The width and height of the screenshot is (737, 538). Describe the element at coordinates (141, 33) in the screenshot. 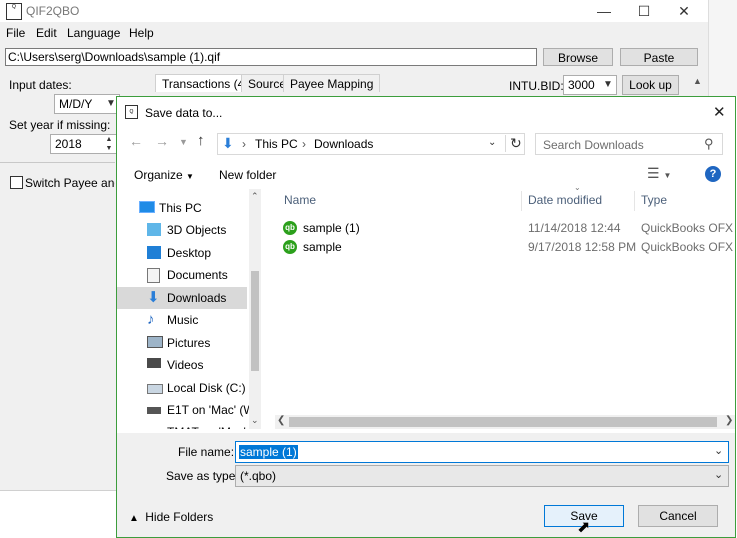

I see `menu-help: Help` at that location.